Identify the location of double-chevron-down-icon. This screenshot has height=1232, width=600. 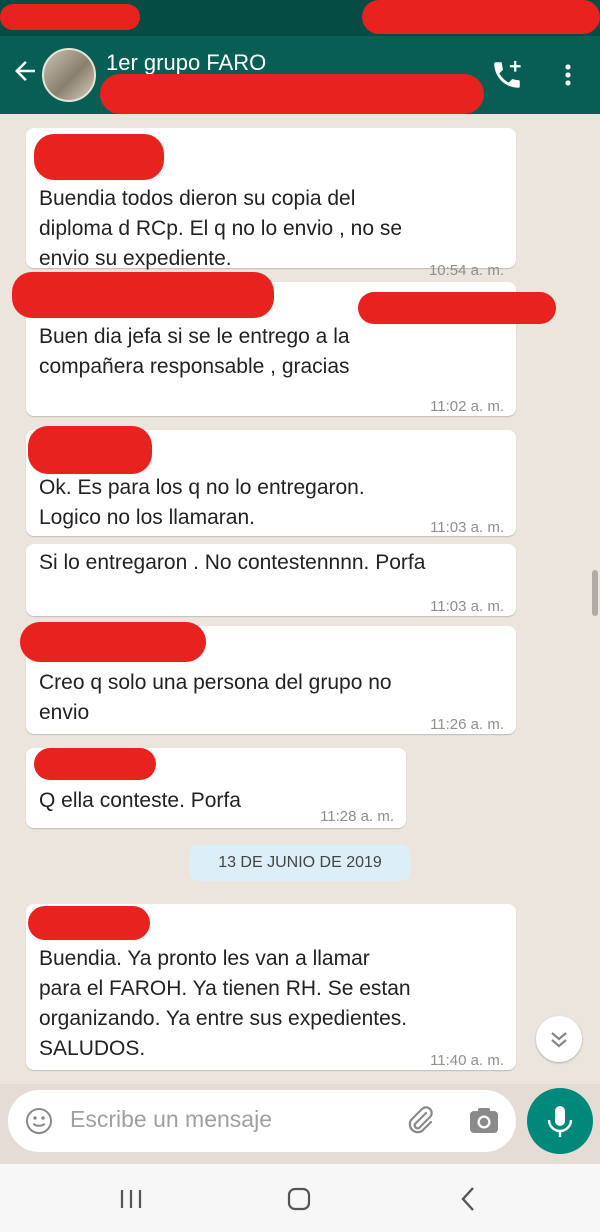
(559, 1040).